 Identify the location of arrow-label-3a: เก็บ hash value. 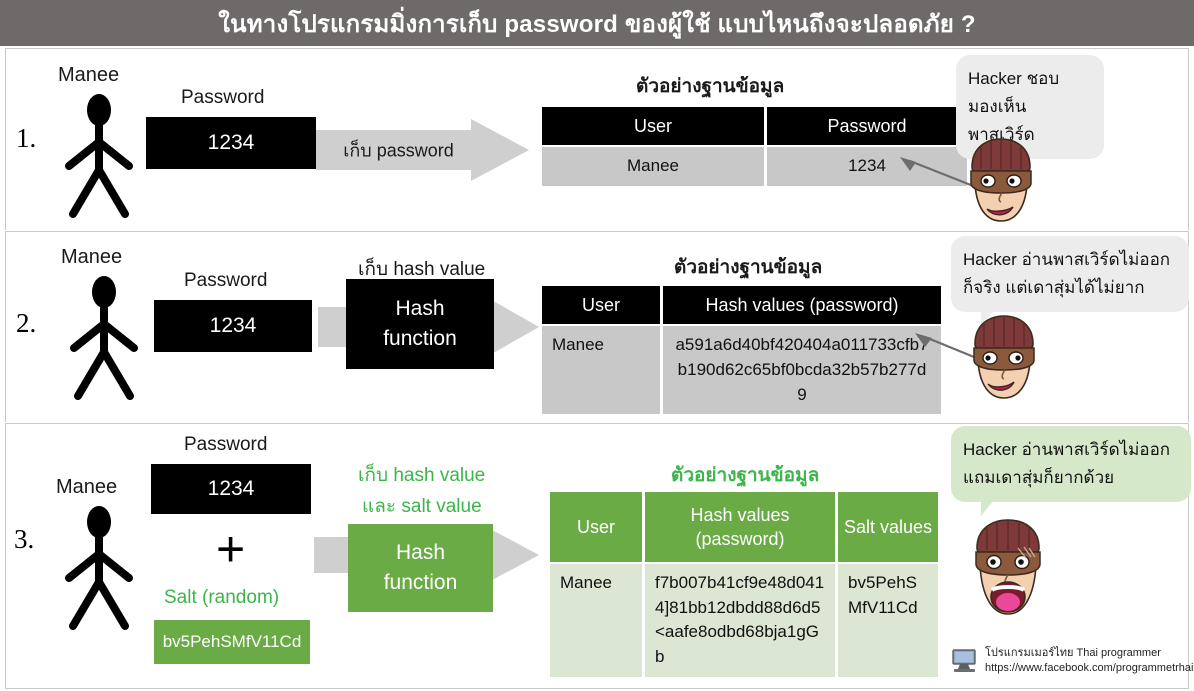
(422, 475).